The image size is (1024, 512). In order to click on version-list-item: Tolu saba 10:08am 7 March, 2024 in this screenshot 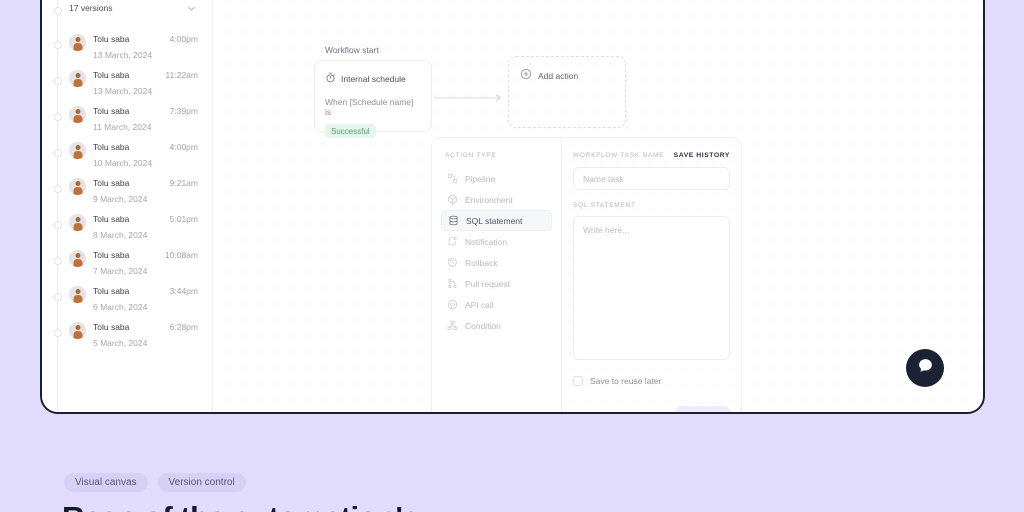, I will do `click(127, 260)`.